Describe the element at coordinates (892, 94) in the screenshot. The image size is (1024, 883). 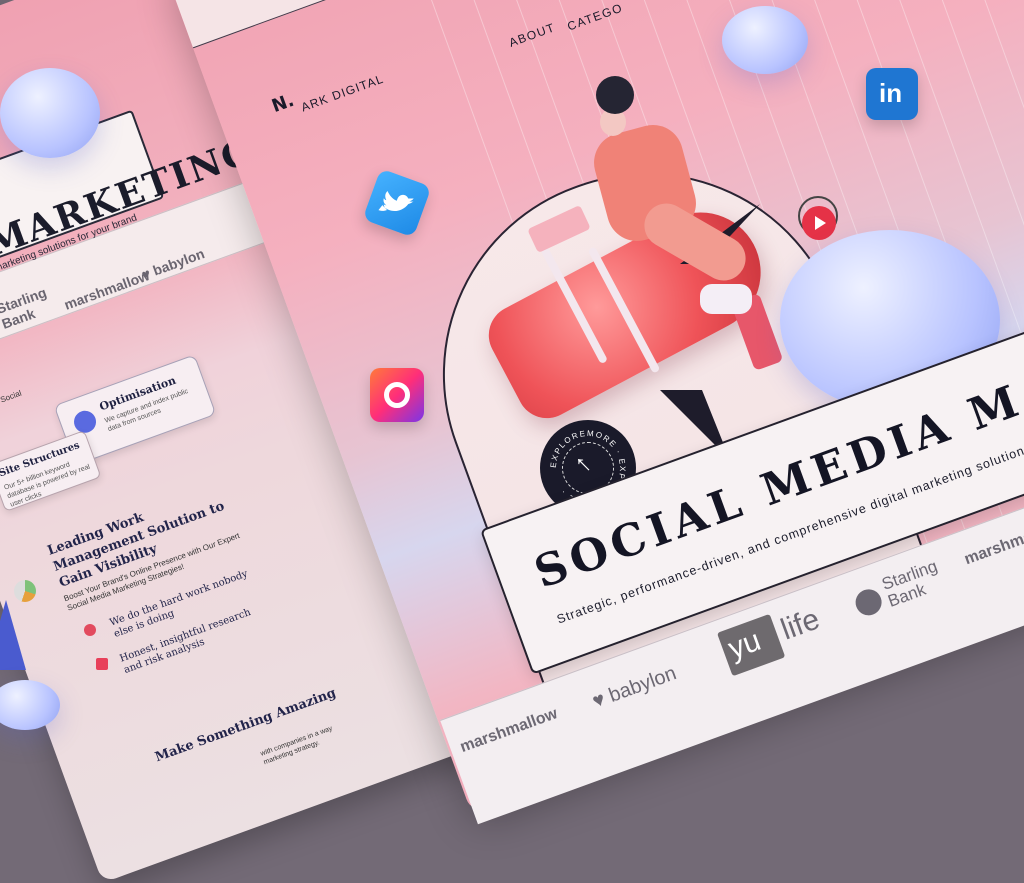
I see `linkedin-icon: in` at that location.